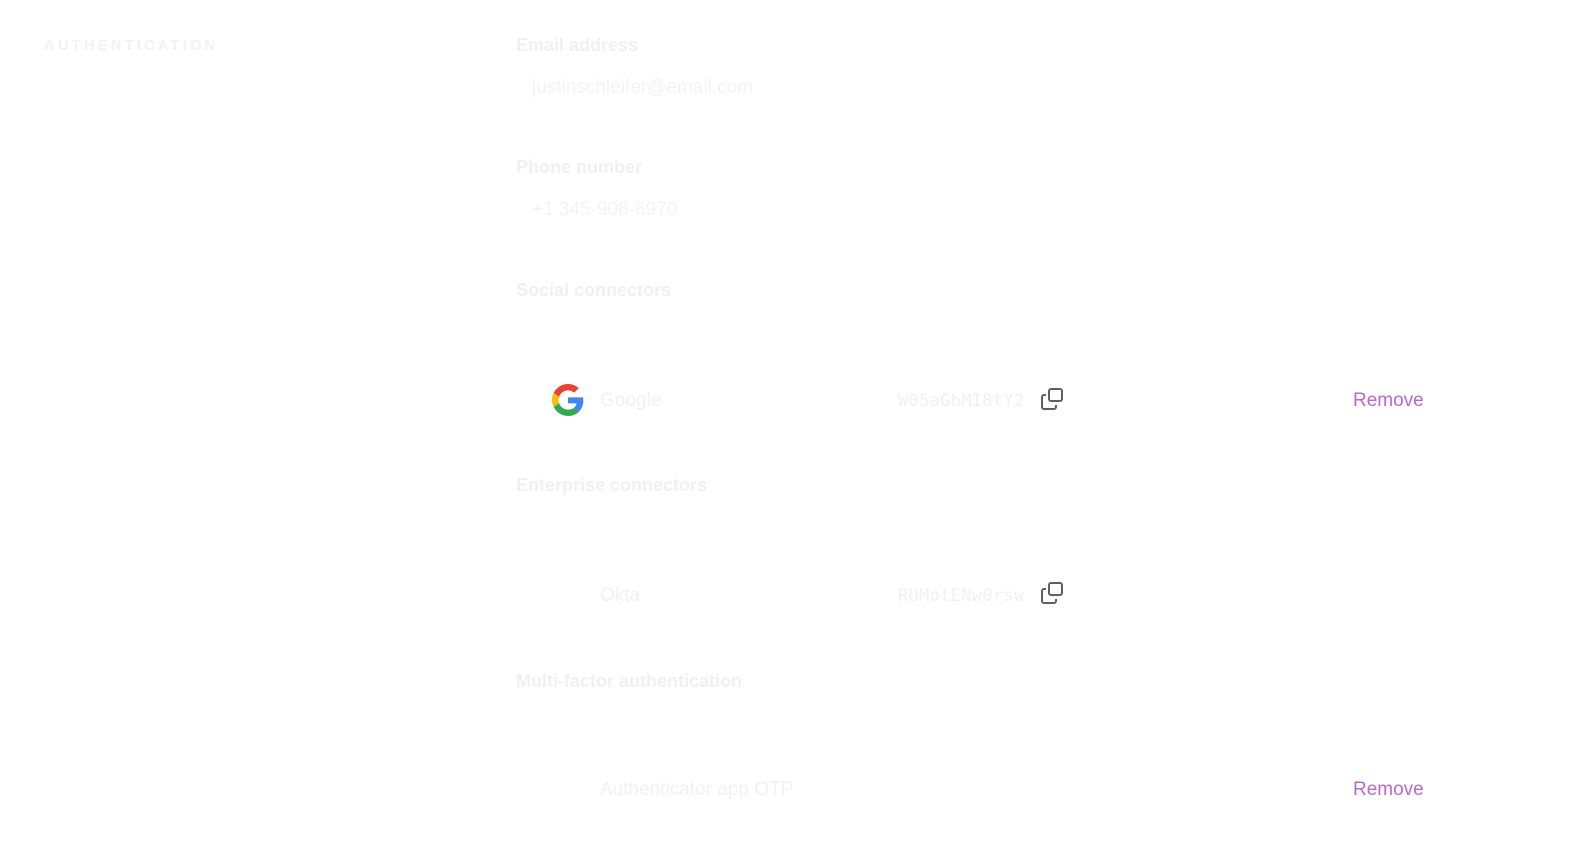  What do you see at coordinates (1388, 790) in the screenshot?
I see `remove-mfa-button: Remove` at bounding box center [1388, 790].